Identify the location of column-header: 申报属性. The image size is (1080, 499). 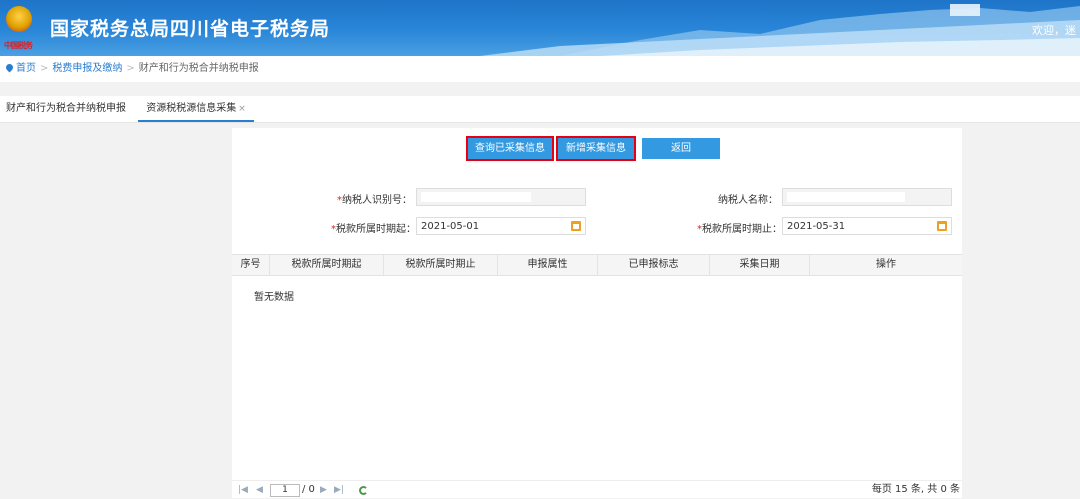
(548, 265).